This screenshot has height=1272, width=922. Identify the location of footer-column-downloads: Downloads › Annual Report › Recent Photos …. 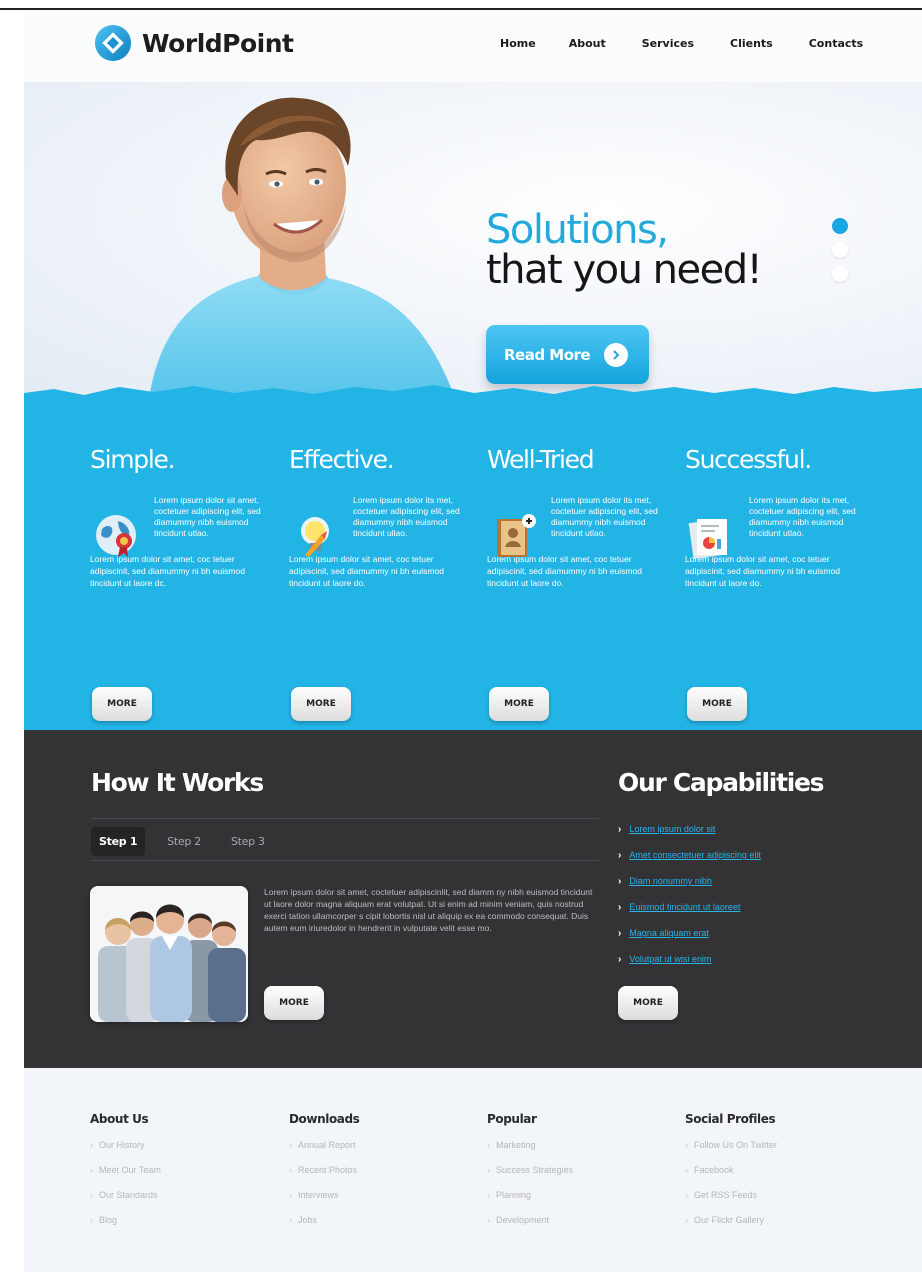
(379, 1176).